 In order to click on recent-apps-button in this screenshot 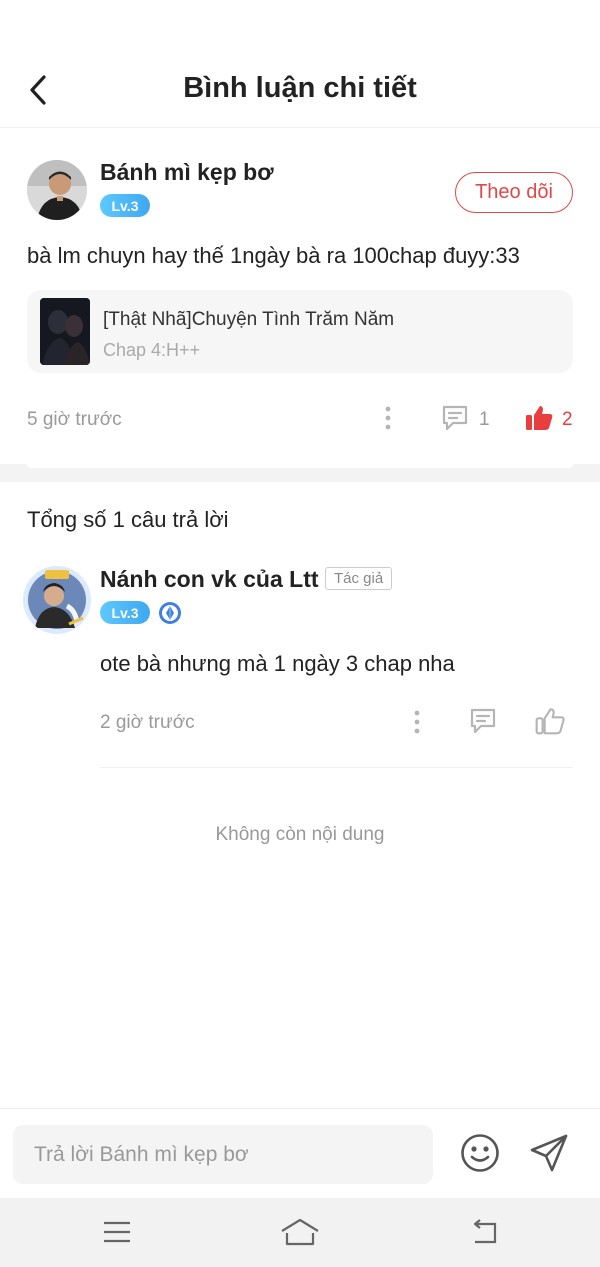, I will do `click(117, 1232)`.